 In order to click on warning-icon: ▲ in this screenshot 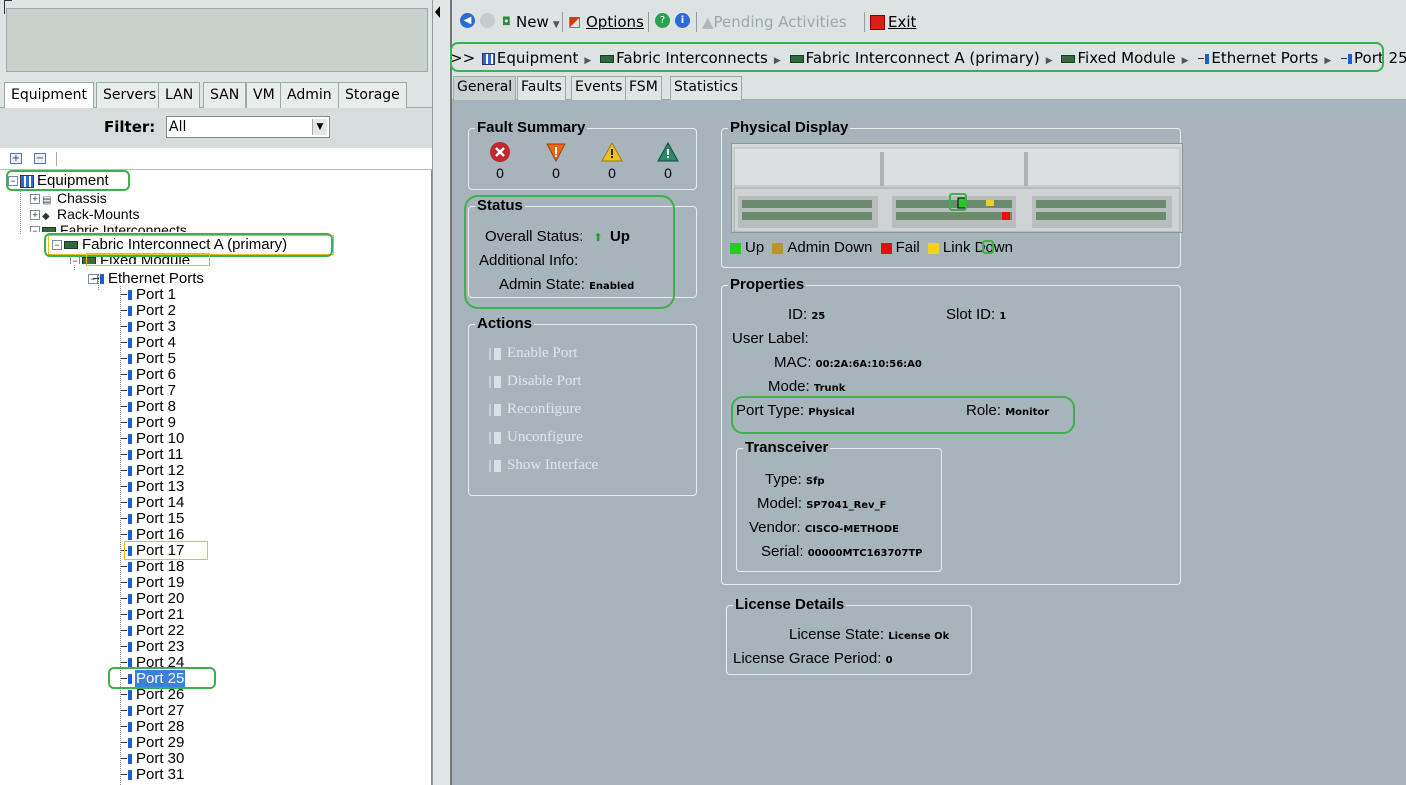, I will do `click(708, 22)`.